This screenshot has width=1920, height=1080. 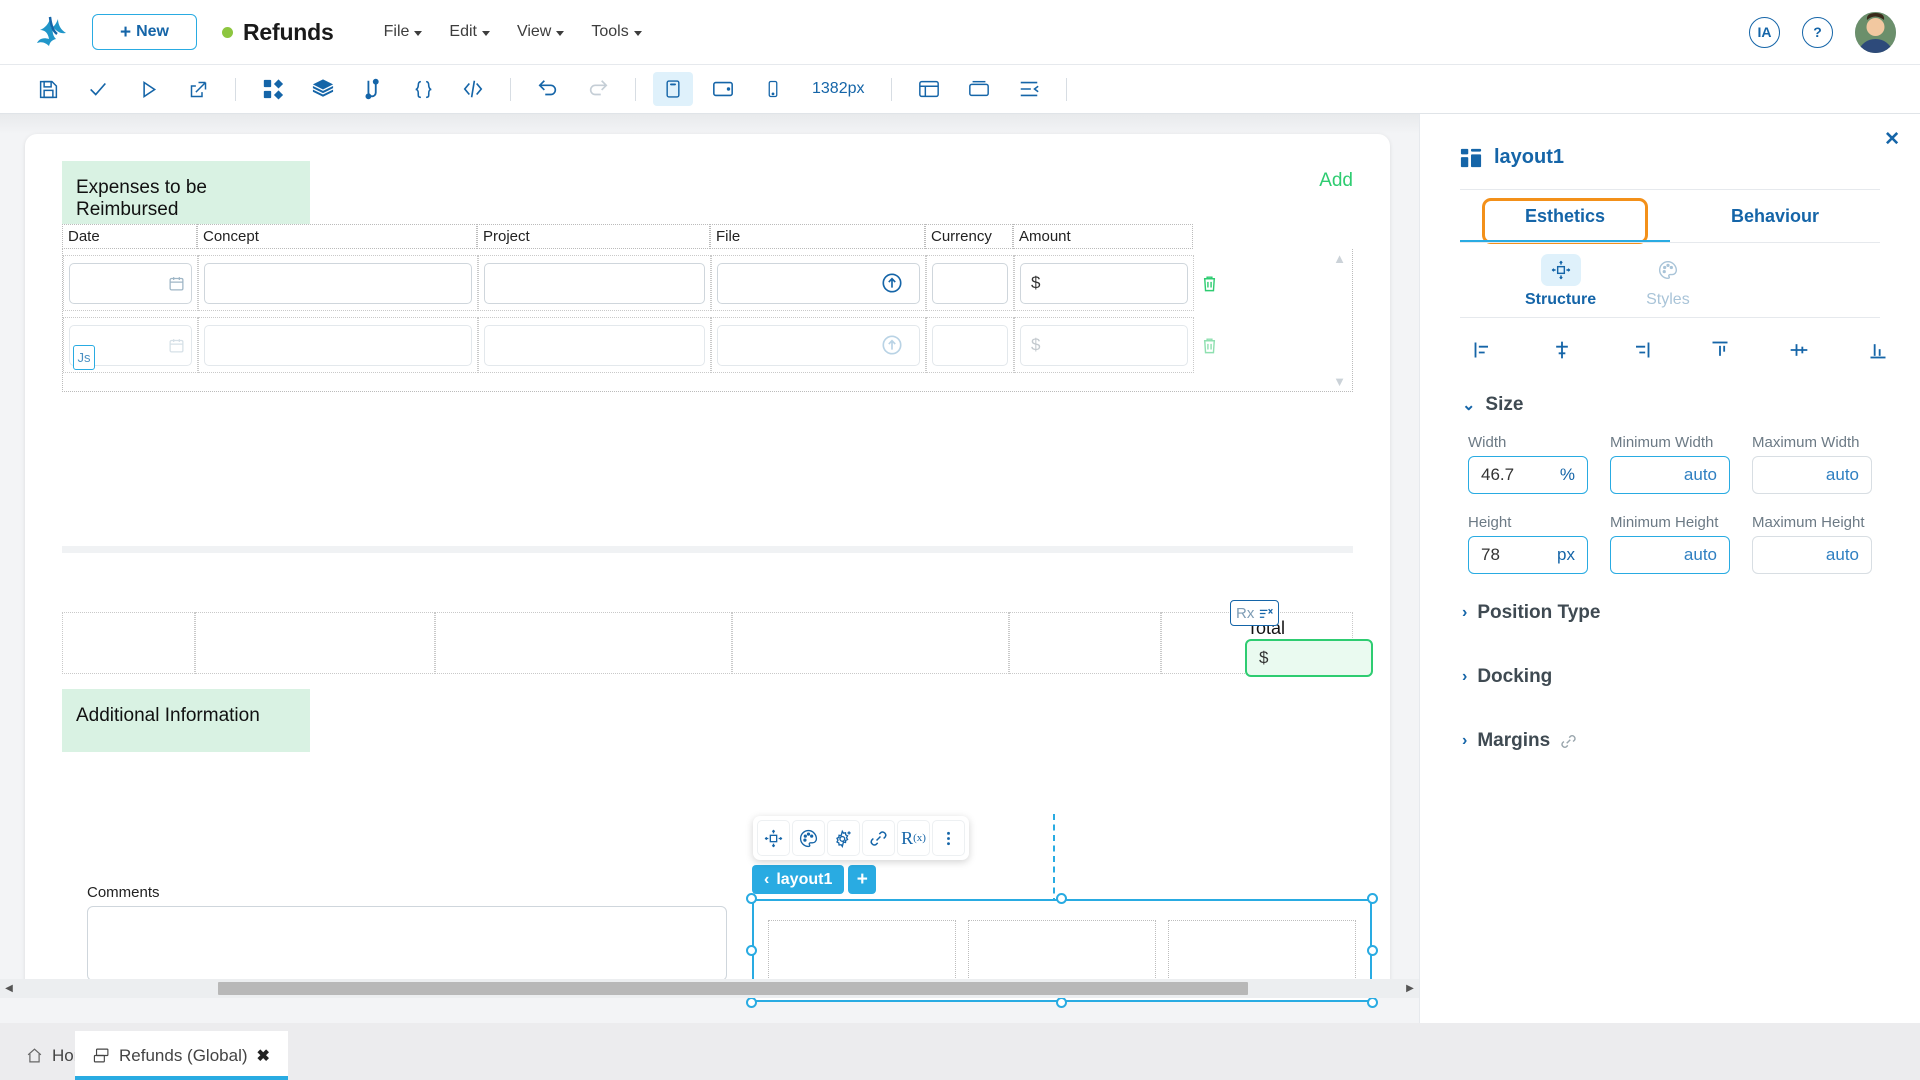 I want to click on mobile-view-icon, so click(x=773, y=89).